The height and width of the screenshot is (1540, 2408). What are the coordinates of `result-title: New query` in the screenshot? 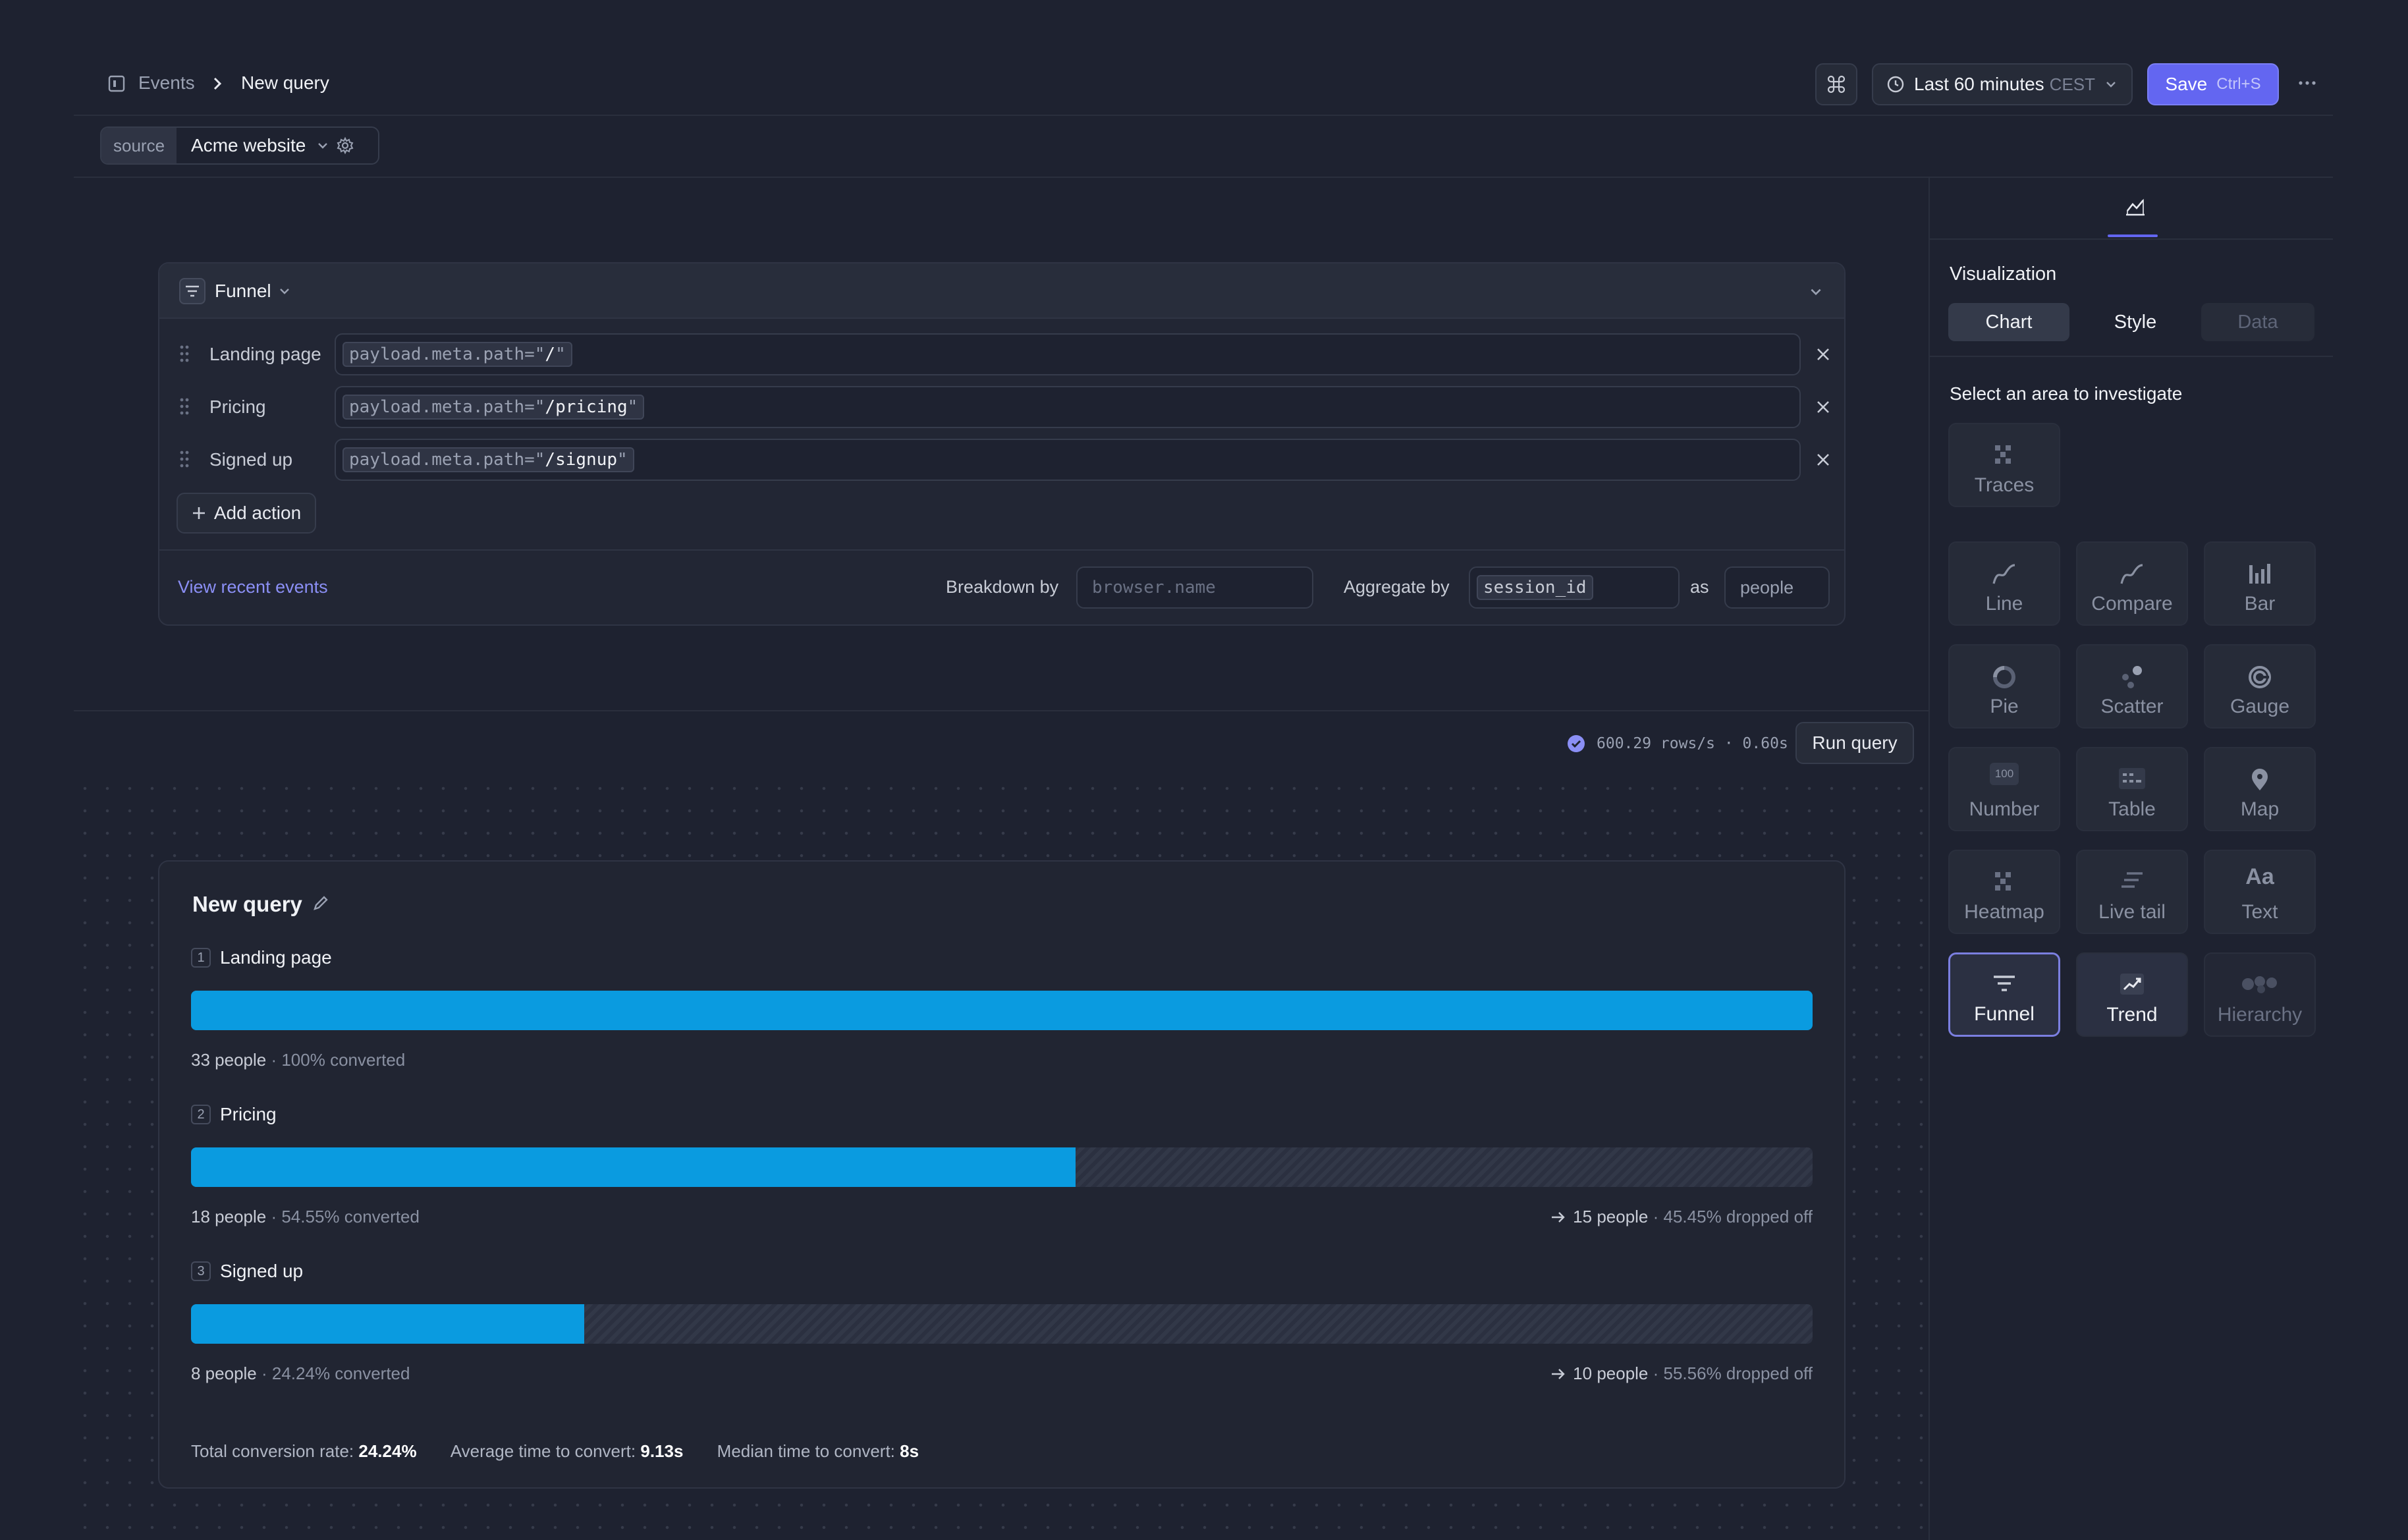 It's located at (247, 904).